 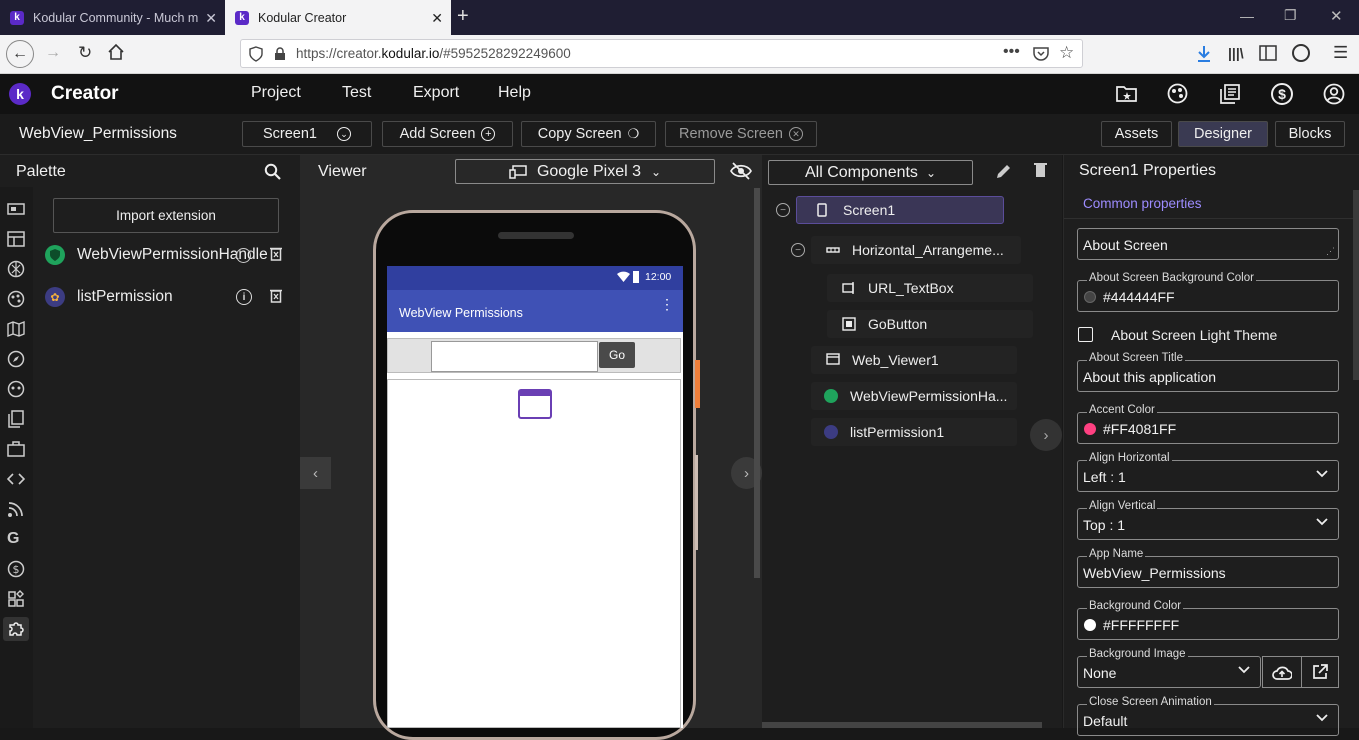 I want to click on viewer-scrollbar, so click(x=757, y=383).